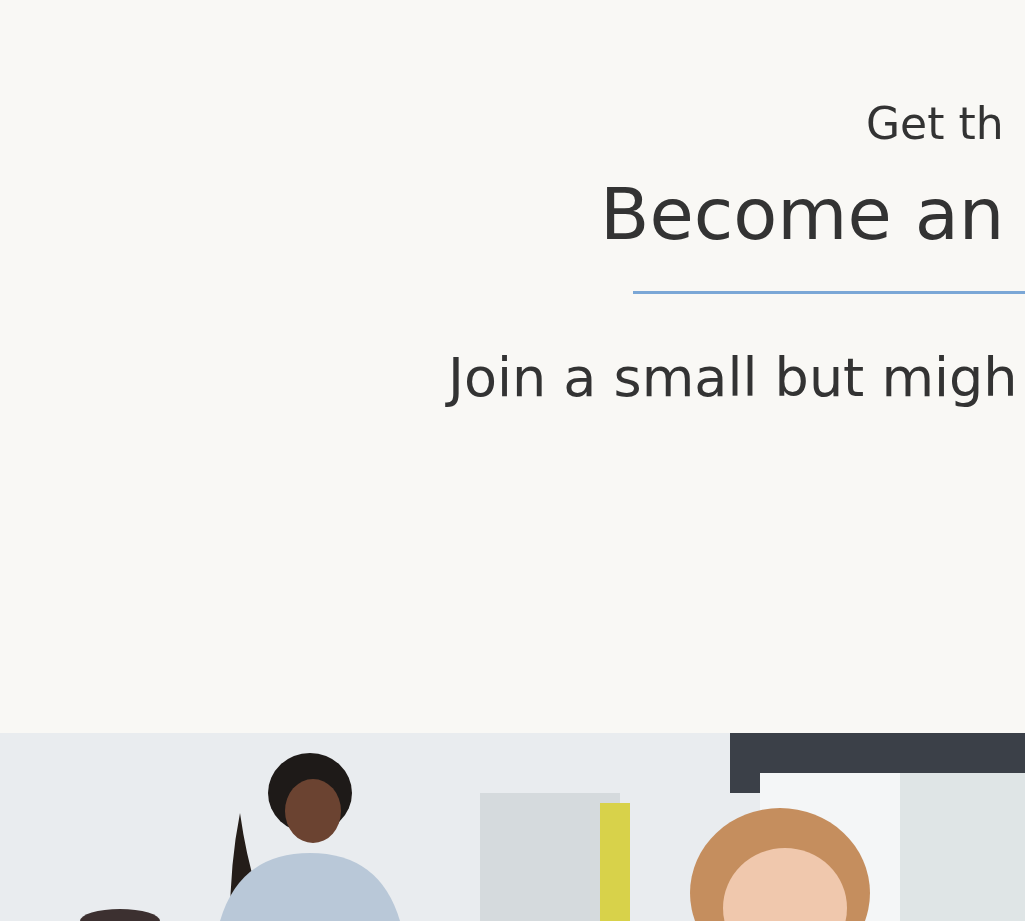  I want to click on hero-eyebrow: Get th, so click(935, 124).